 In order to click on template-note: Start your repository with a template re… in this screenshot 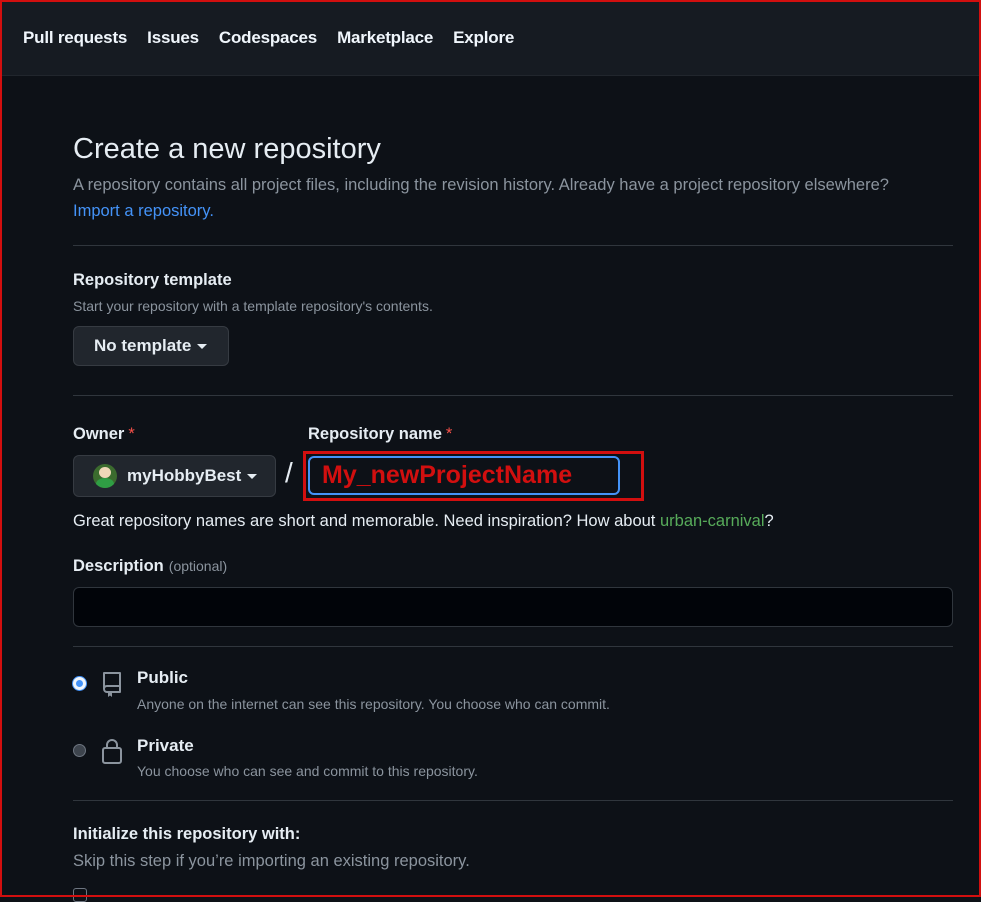, I will do `click(253, 306)`.